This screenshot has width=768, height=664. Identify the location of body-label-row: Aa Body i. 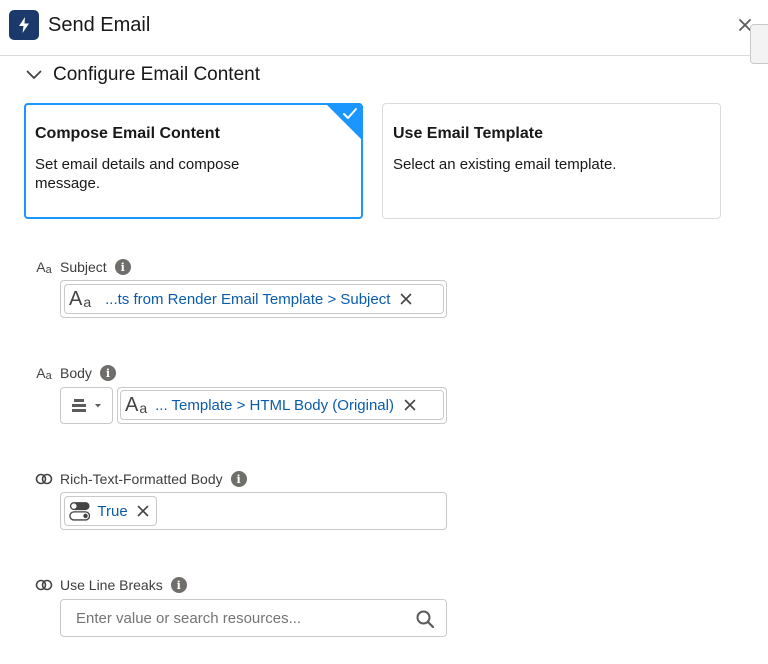
(75, 373).